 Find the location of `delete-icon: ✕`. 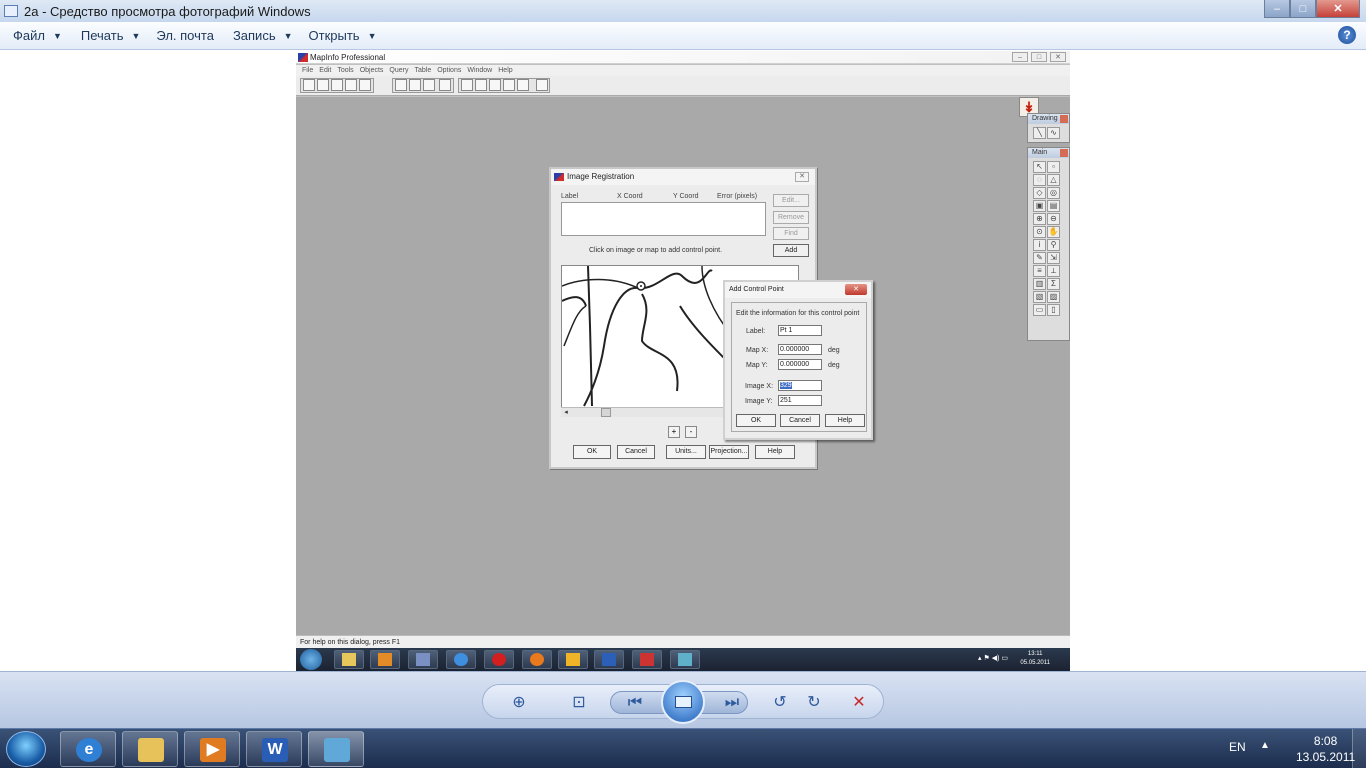

delete-icon: ✕ is located at coordinates (859, 703).